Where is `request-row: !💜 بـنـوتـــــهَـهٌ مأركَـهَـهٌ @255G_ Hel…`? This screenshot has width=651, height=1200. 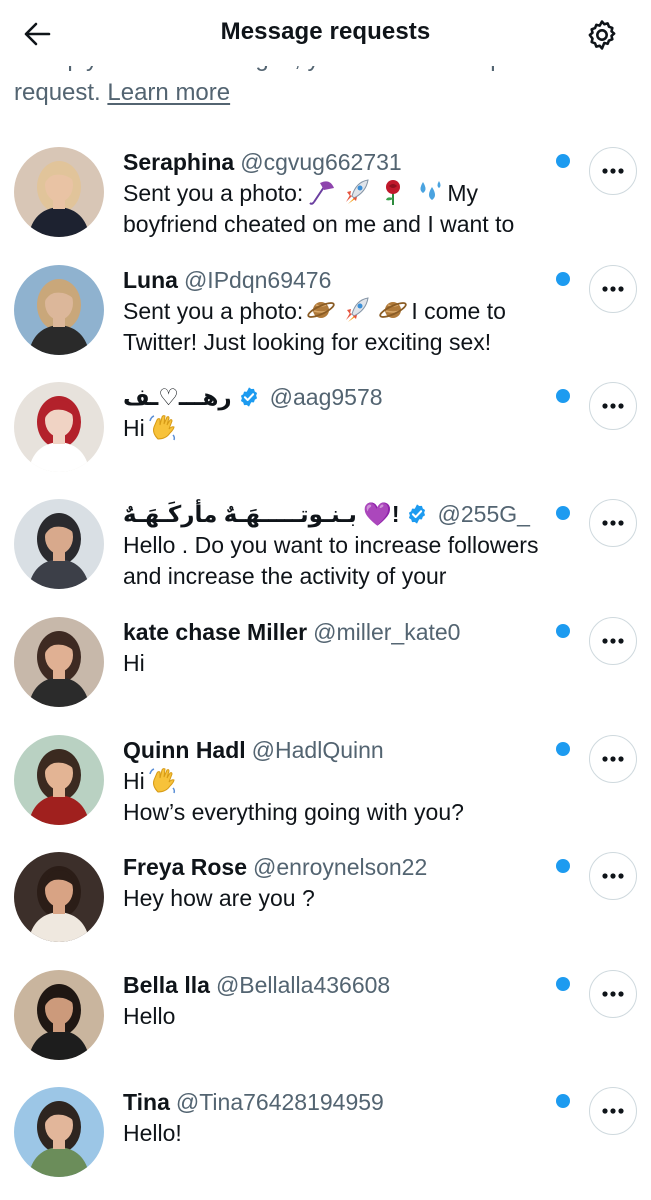
request-row: !💜 بـنـوتـــــهَـهٌ مأركَـهَـهٌ @255G_ Hel… is located at coordinates (325, 546).